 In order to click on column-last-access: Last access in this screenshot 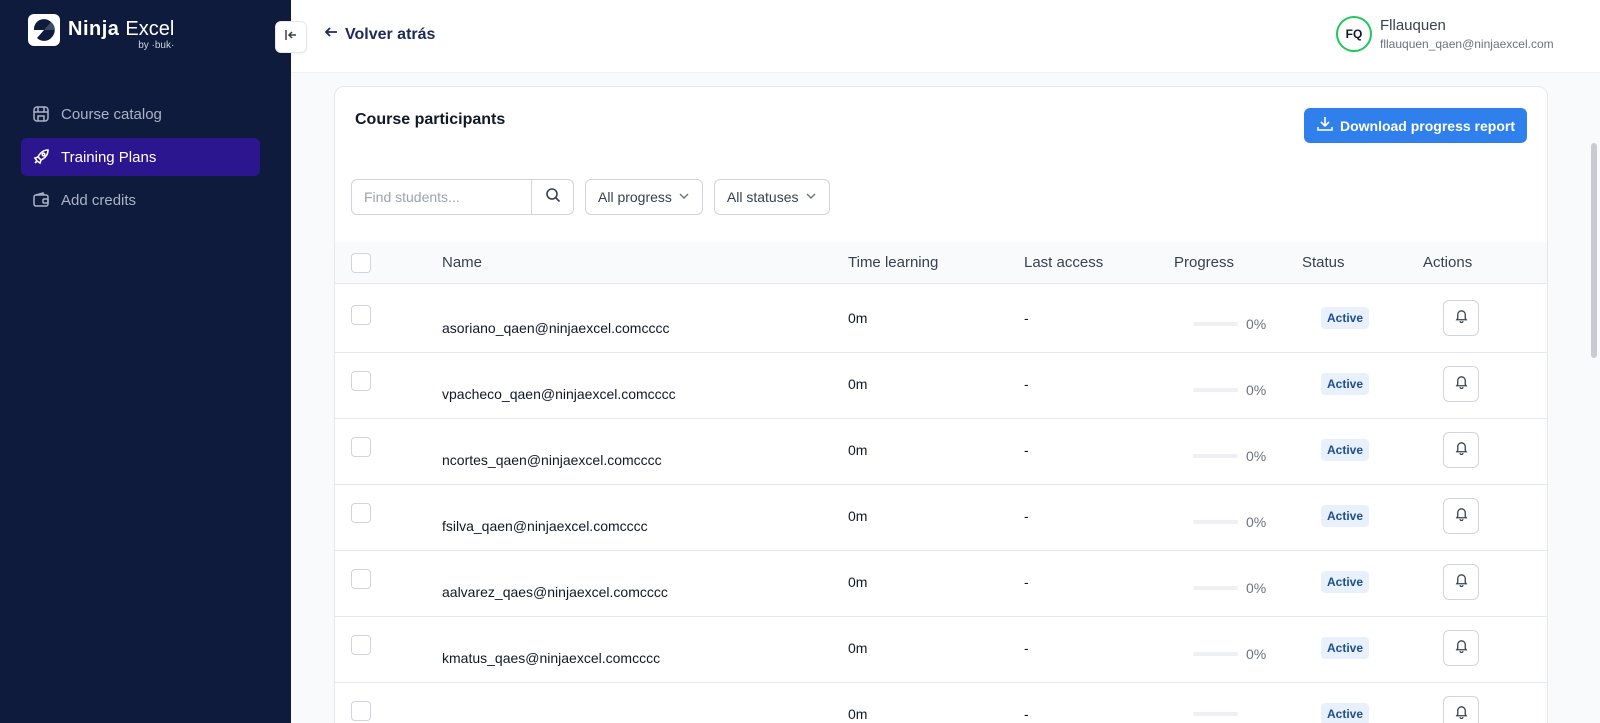, I will do `click(1063, 262)`.